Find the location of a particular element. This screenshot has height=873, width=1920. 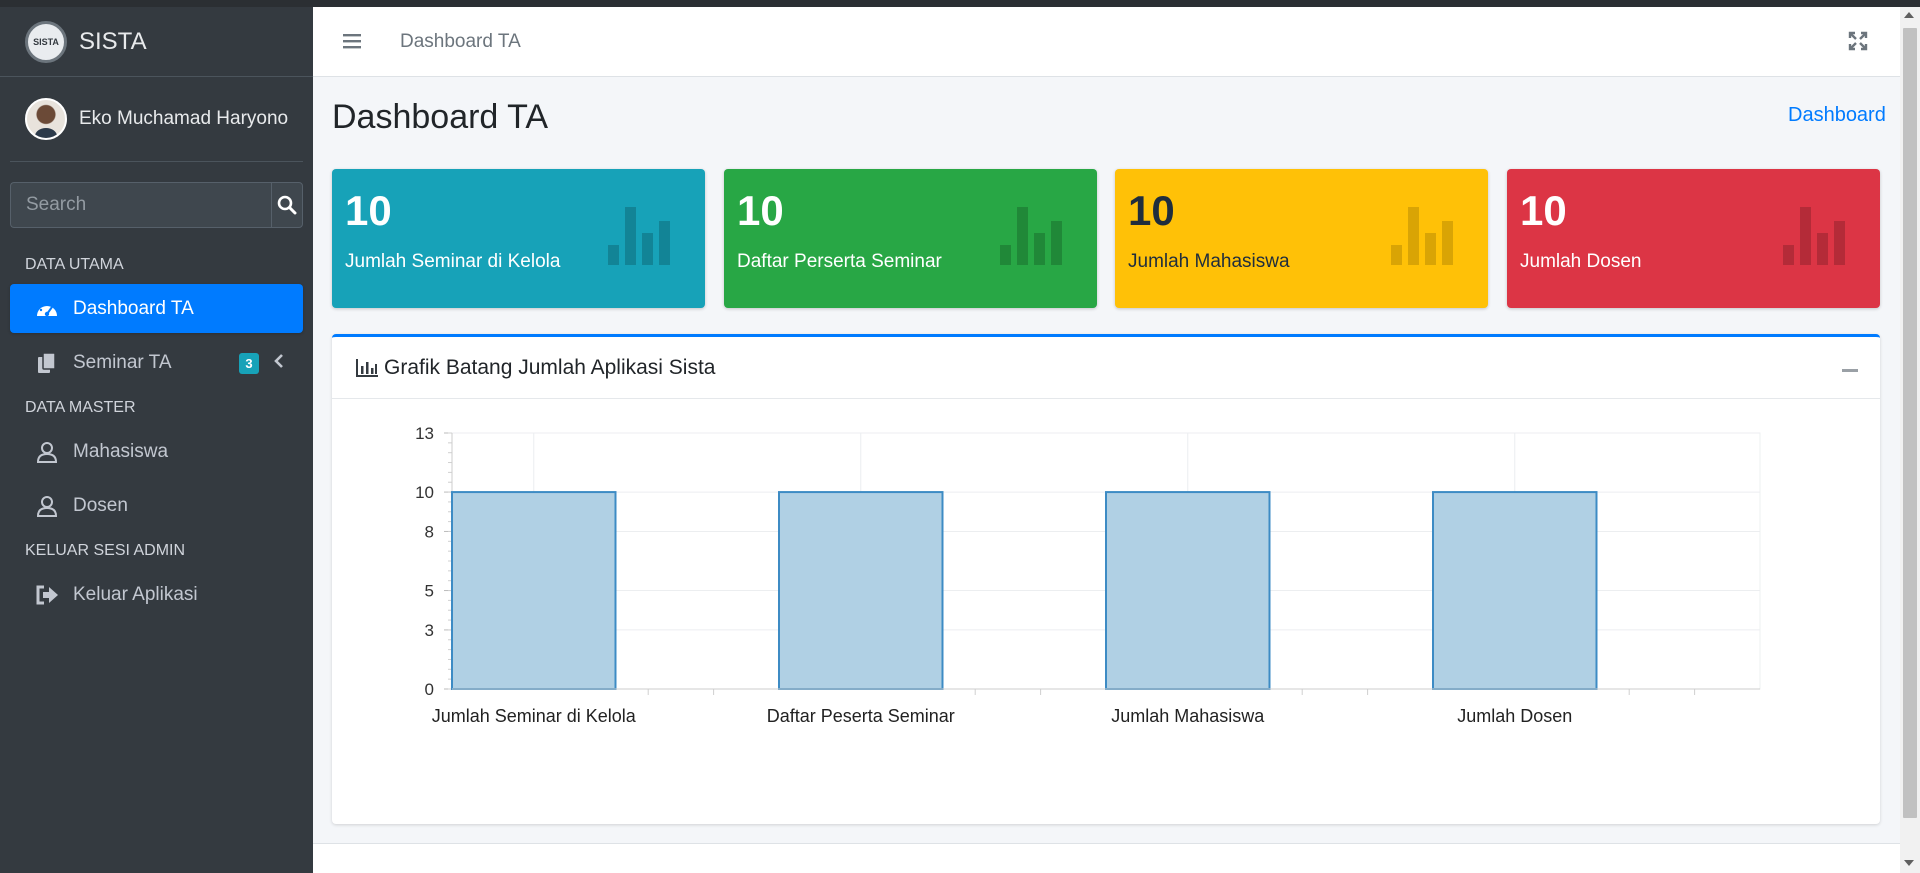

user-panel: Eko Muchamad Haryono is located at coordinates (156, 119).